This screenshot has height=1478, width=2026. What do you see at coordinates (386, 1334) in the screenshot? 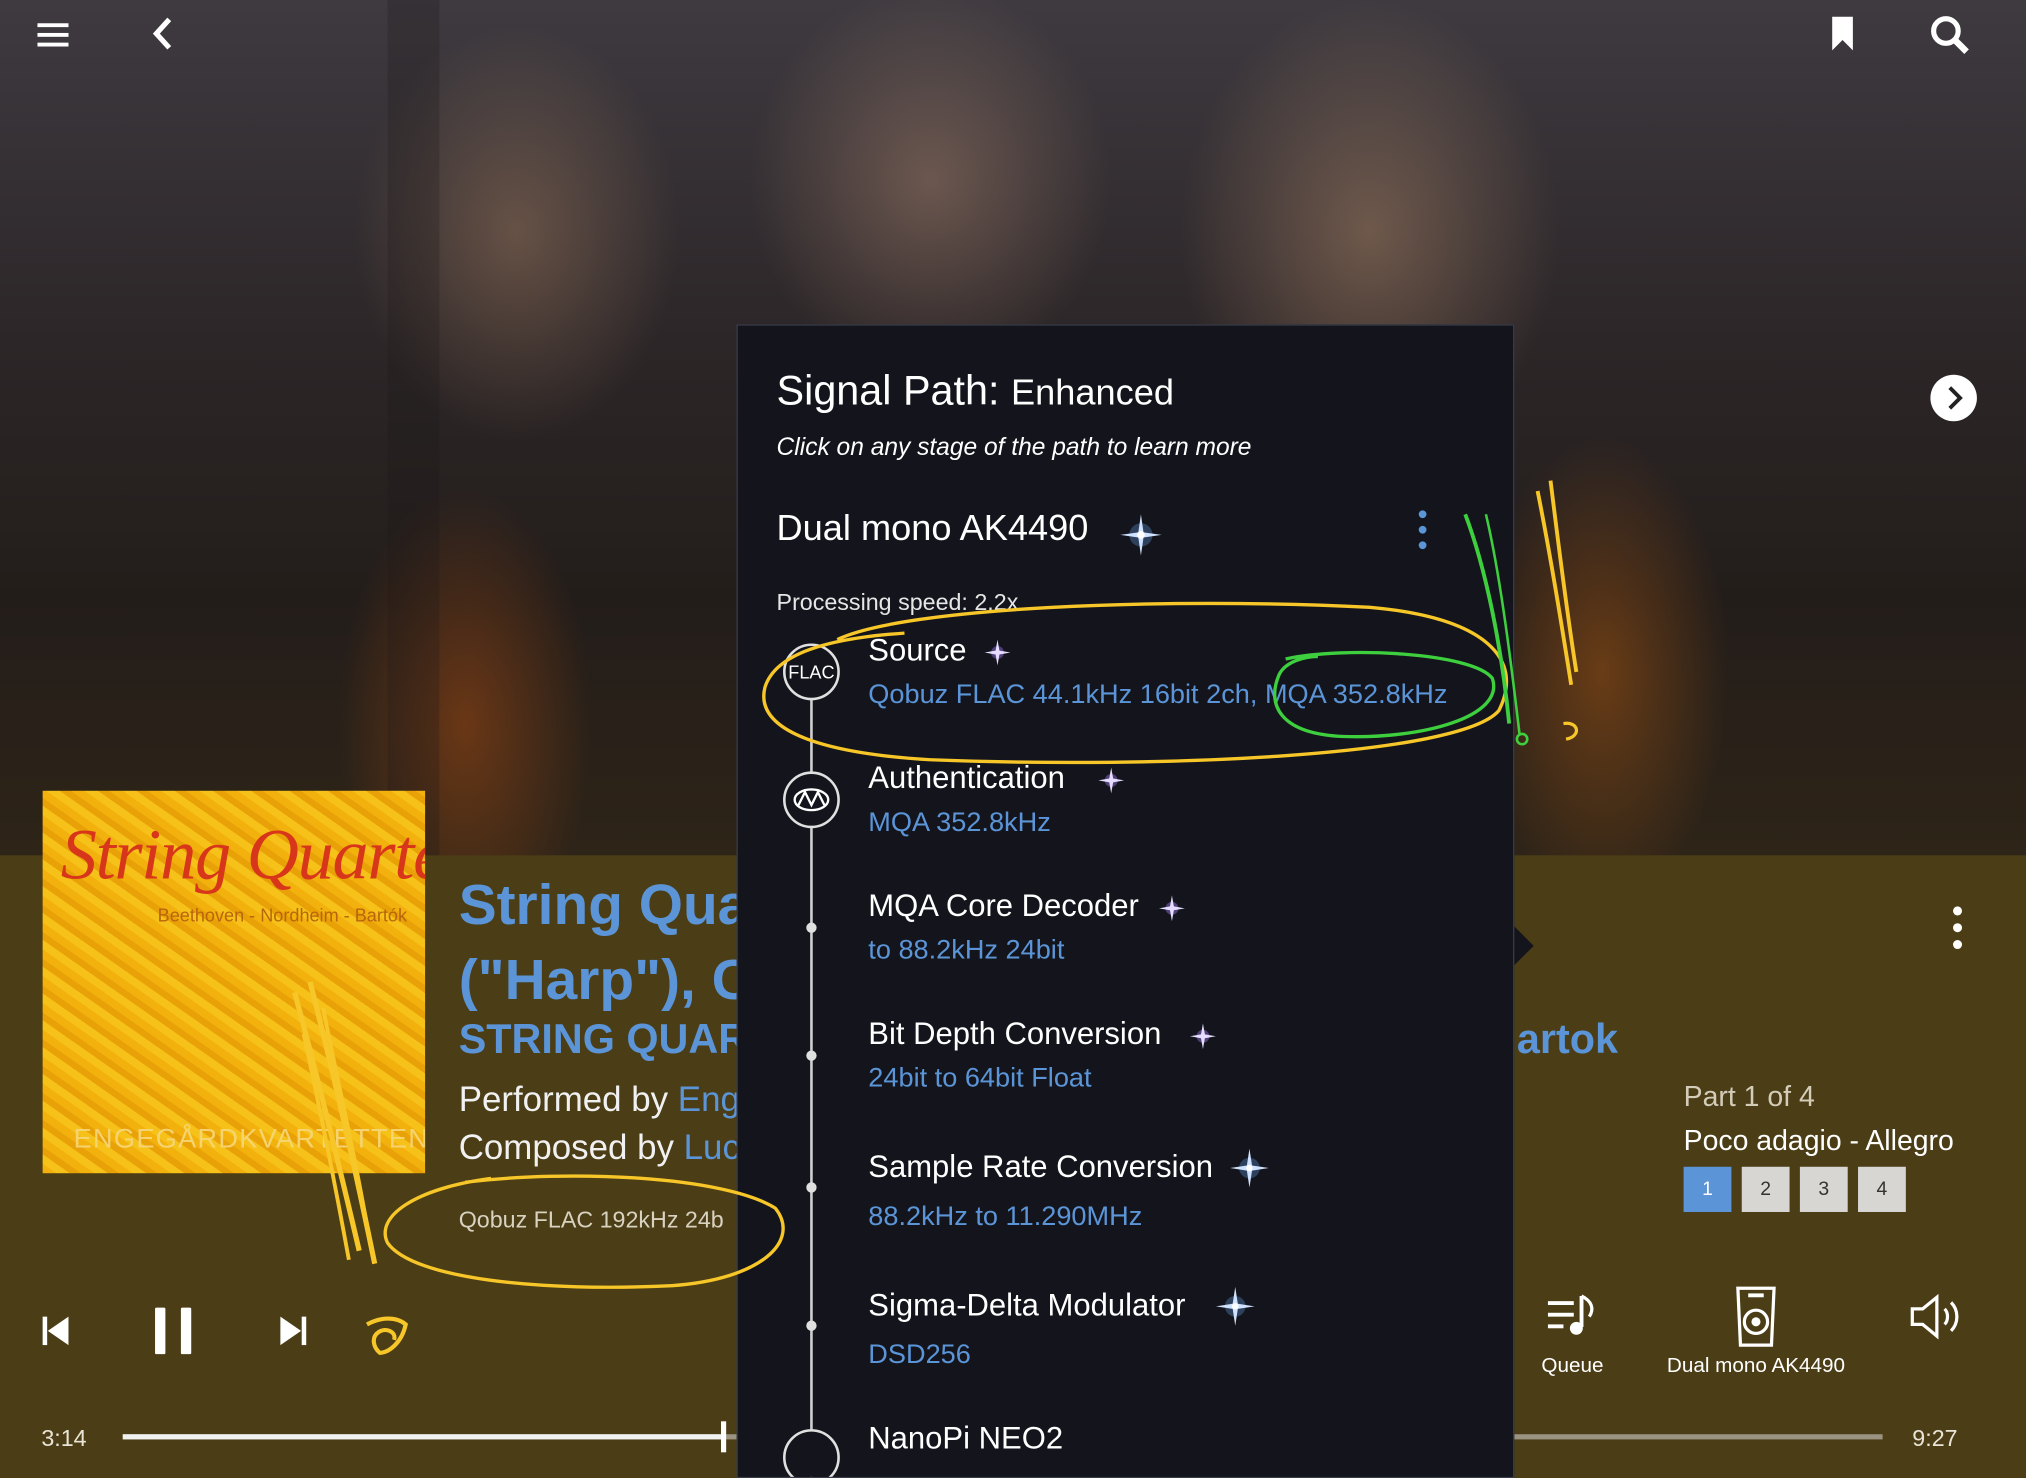
I see `signal-path-icon` at bounding box center [386, 1334].